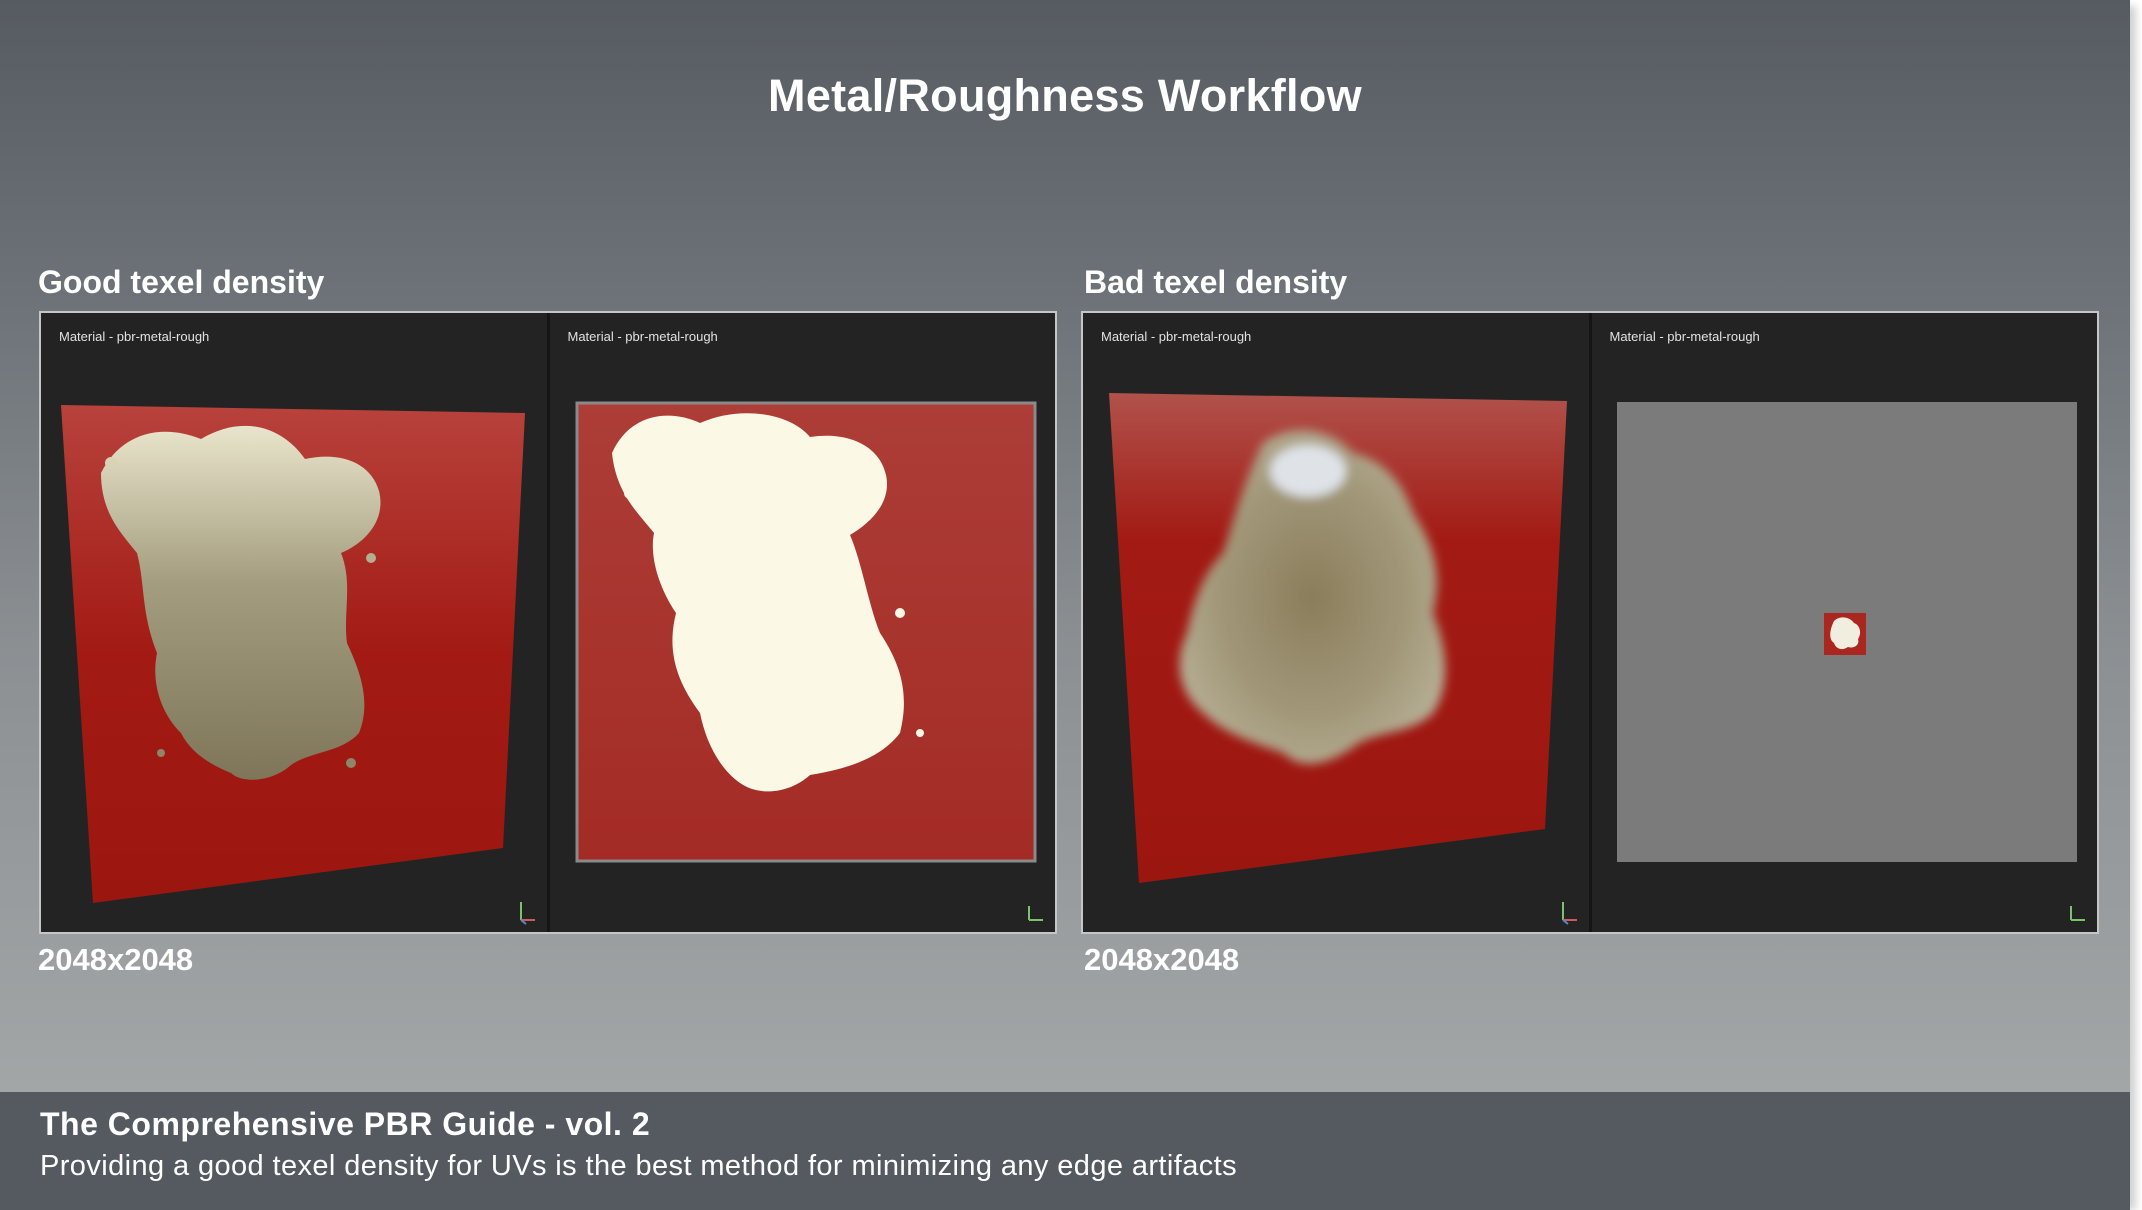 Image resolution: width=2142 pixels, height=1210 pixels. I want to click on good-panel-caption: 2048x2048, so click(116, 959).